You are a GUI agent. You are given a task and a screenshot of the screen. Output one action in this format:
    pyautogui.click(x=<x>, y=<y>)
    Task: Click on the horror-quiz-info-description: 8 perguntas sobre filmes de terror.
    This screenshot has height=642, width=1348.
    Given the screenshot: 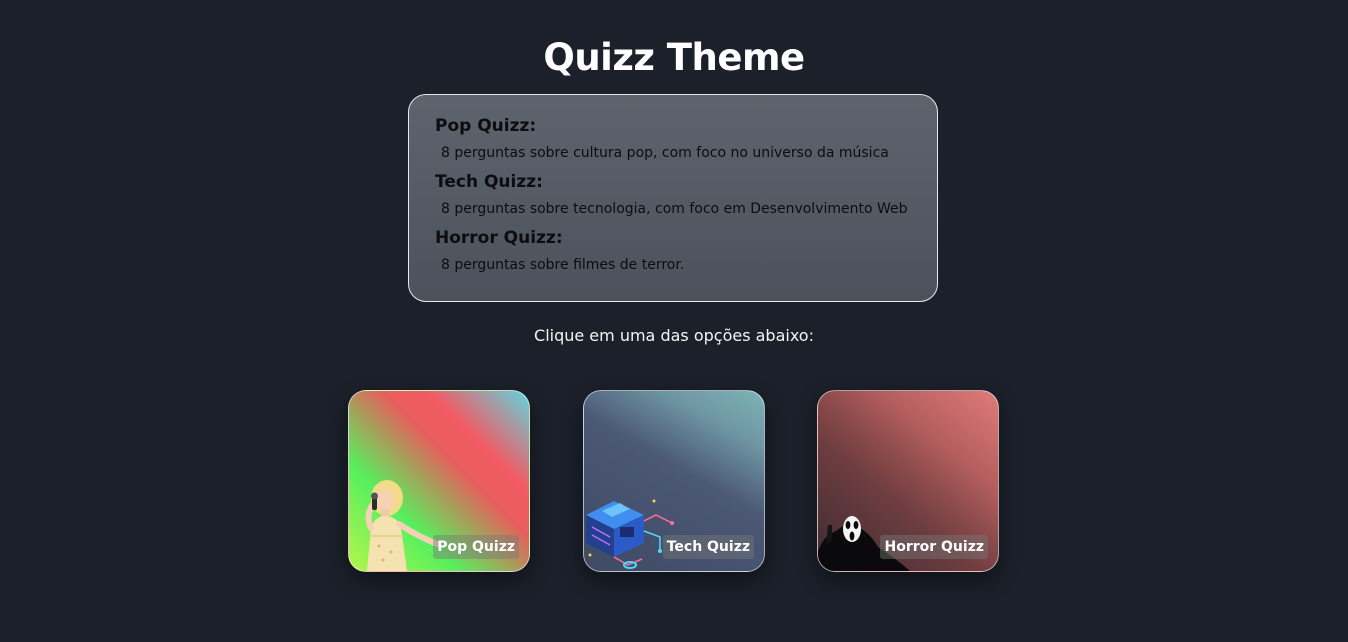 What is the action you would take?
    pyautogui.click(x=563, y=265)
    